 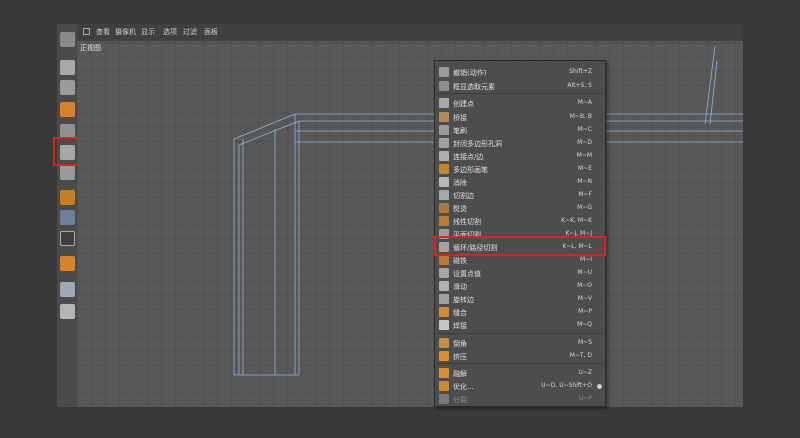 What do you see at coordinates (460, 313) in the screenshot?
I see `menu-item-label: 缝合` at bounding box center [460, 313].